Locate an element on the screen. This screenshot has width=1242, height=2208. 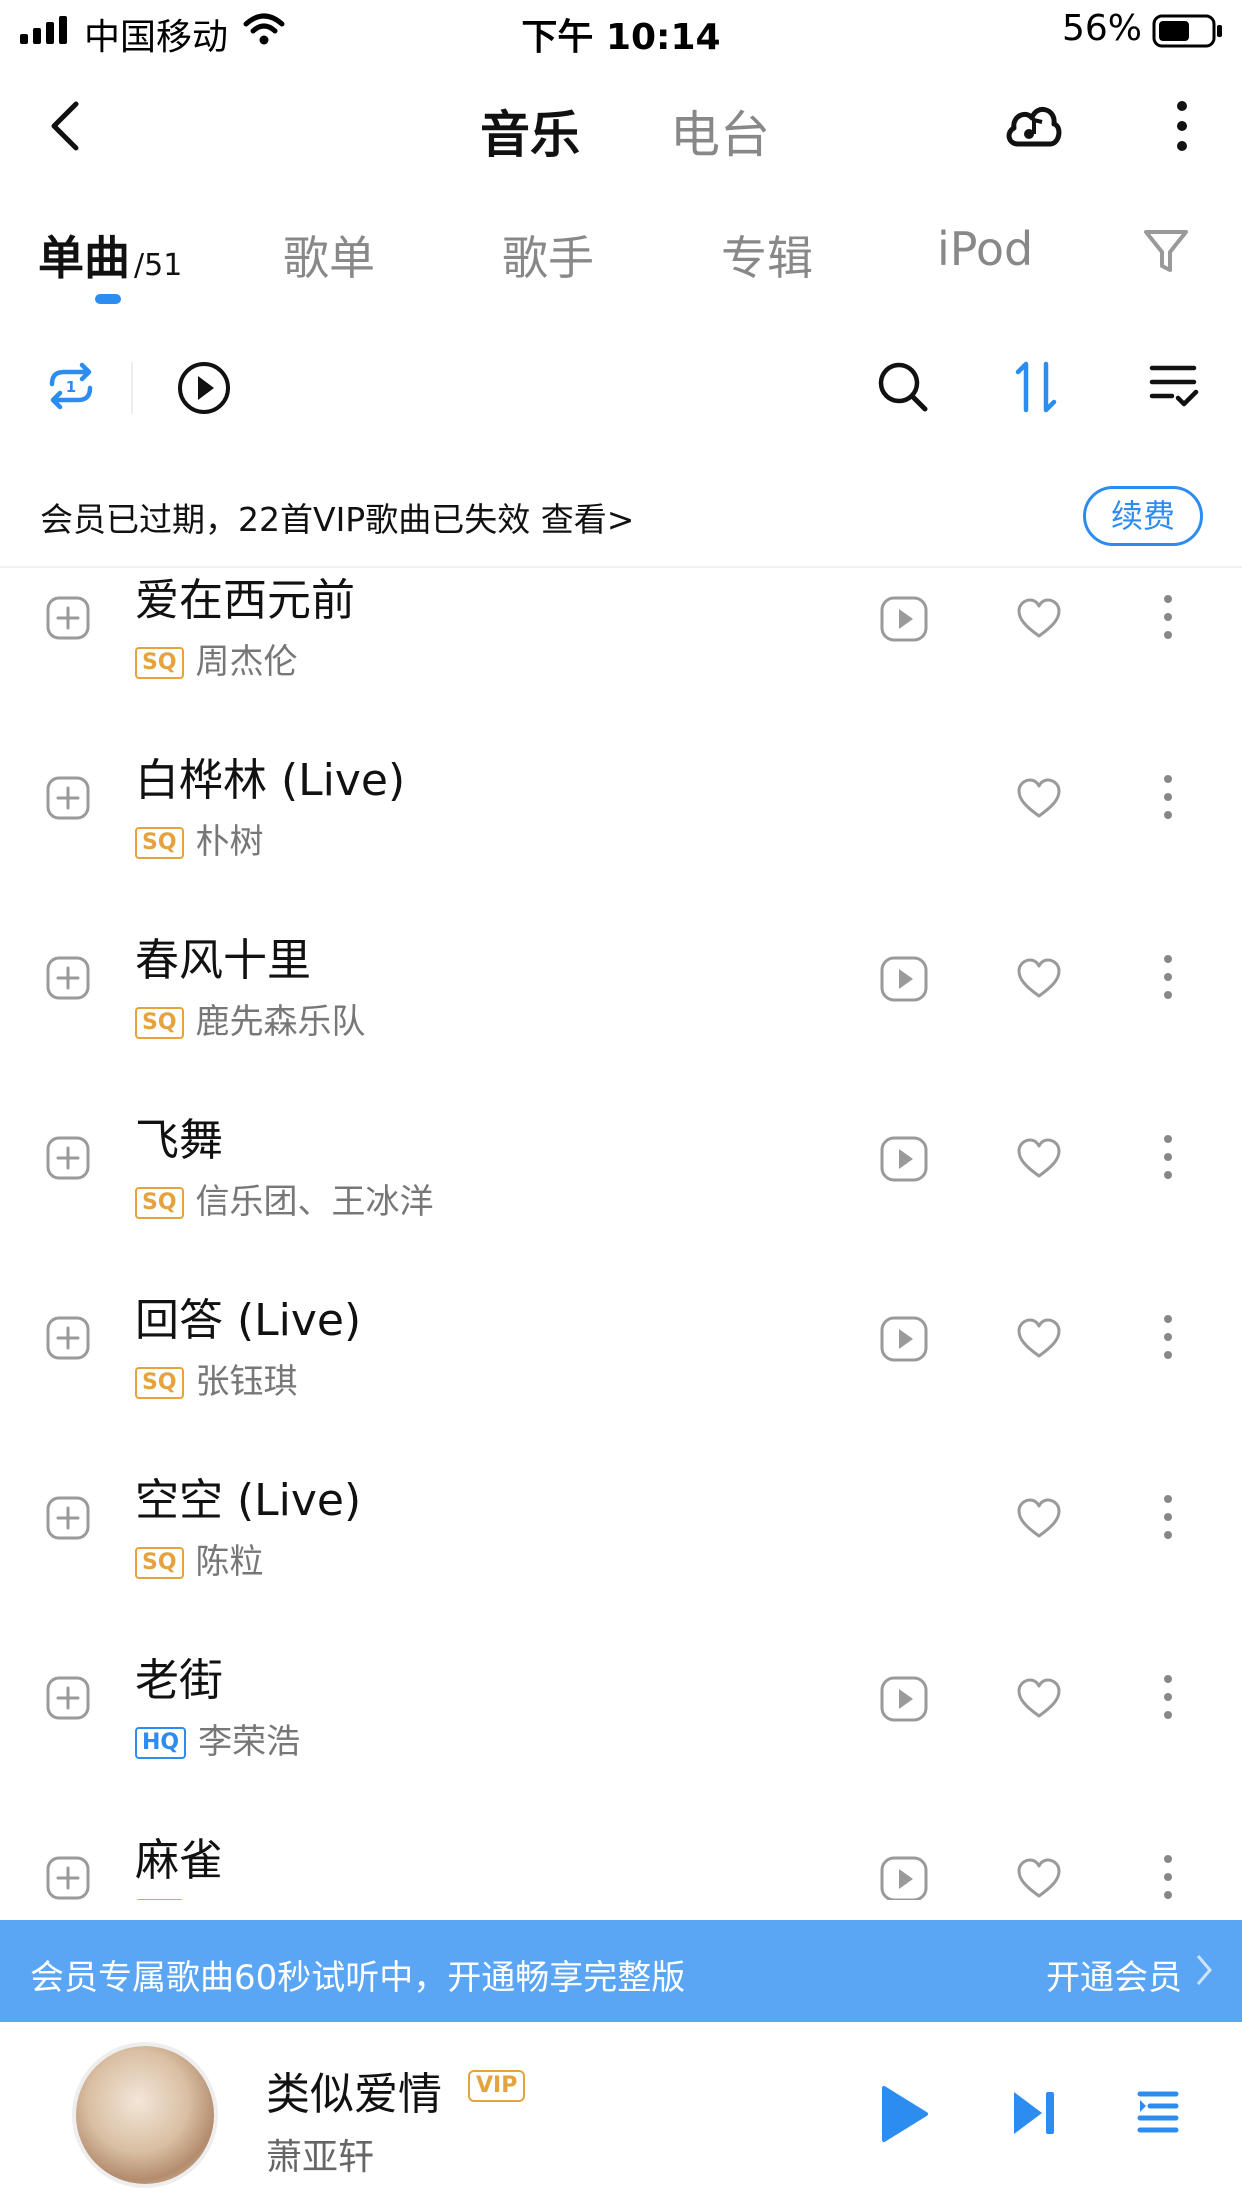
song-artist: 周杰伦 is located at coordinates (246, 662).